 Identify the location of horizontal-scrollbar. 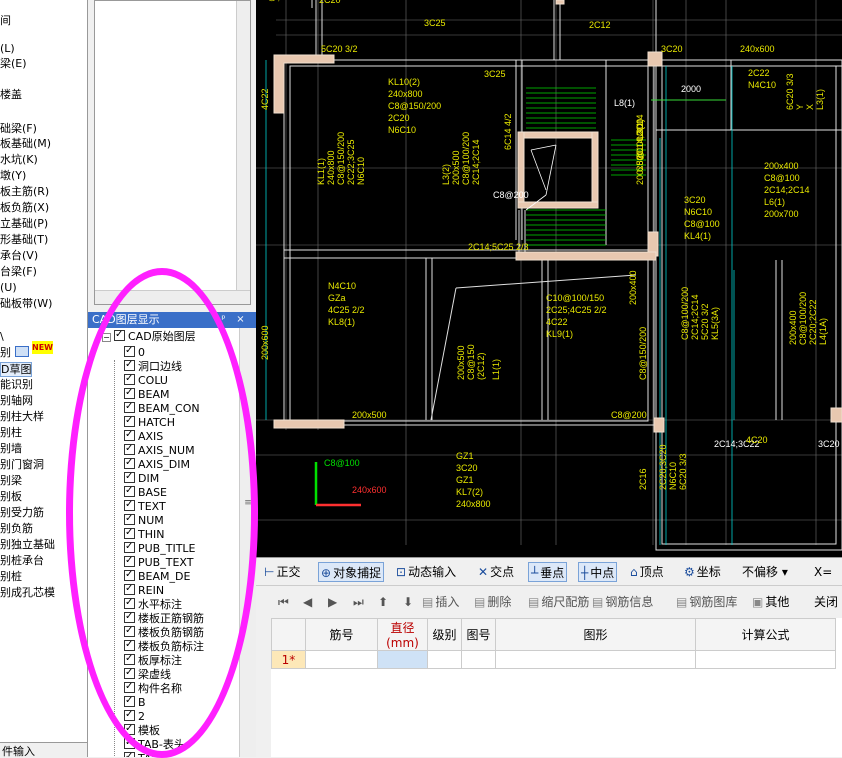
(172, 297).